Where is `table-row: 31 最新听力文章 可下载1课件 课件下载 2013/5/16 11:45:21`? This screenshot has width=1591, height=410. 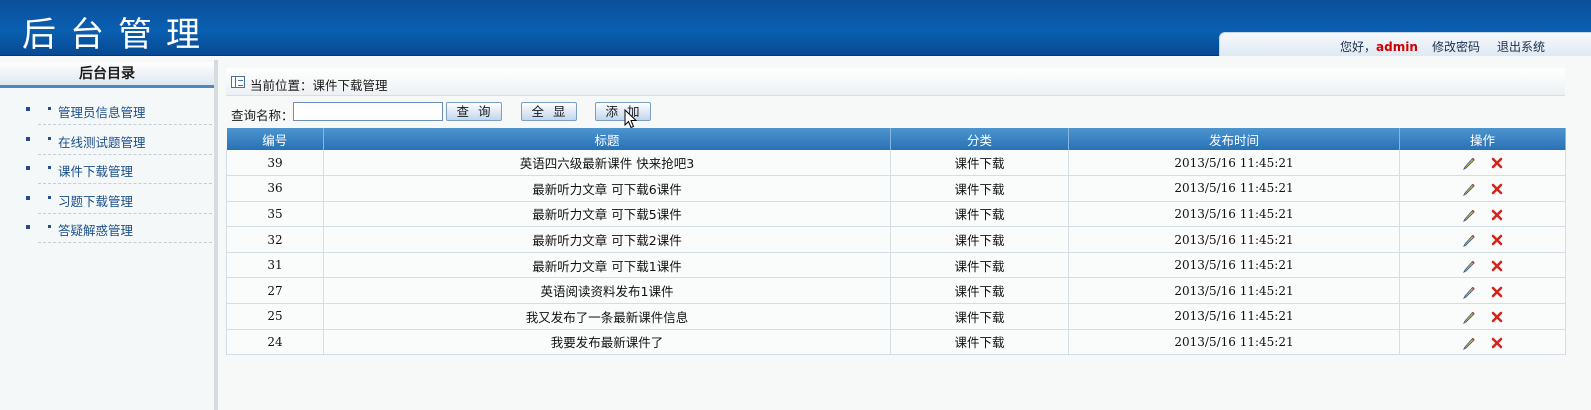
table-row: 31 最新听力文章 可下载1课件 课件下载 2013/5/16 11:45:21 is located at coordinates (896, 265).